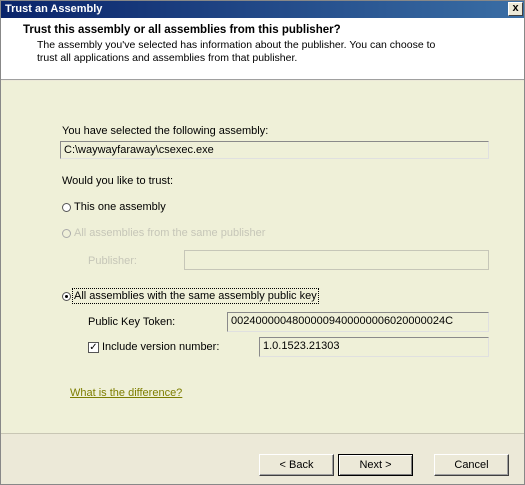 The image size is (525, 485). I want to click on publisher-label: Publisher:, so click(112, 261).